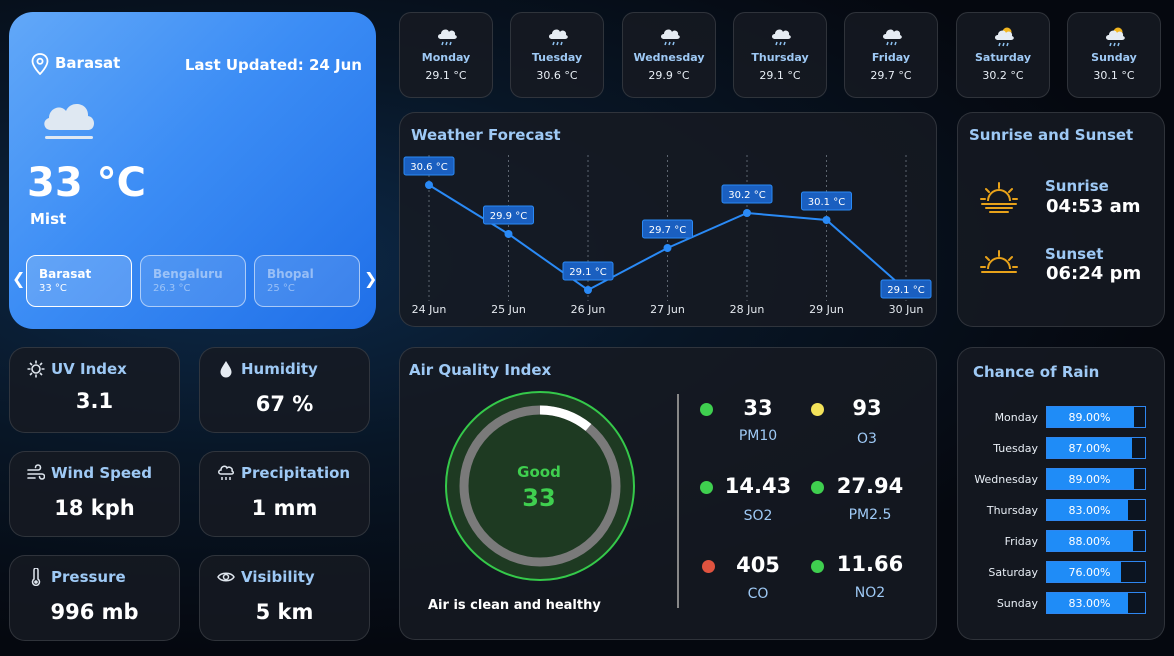  I want to click on eye-icon, so click(226, 577).